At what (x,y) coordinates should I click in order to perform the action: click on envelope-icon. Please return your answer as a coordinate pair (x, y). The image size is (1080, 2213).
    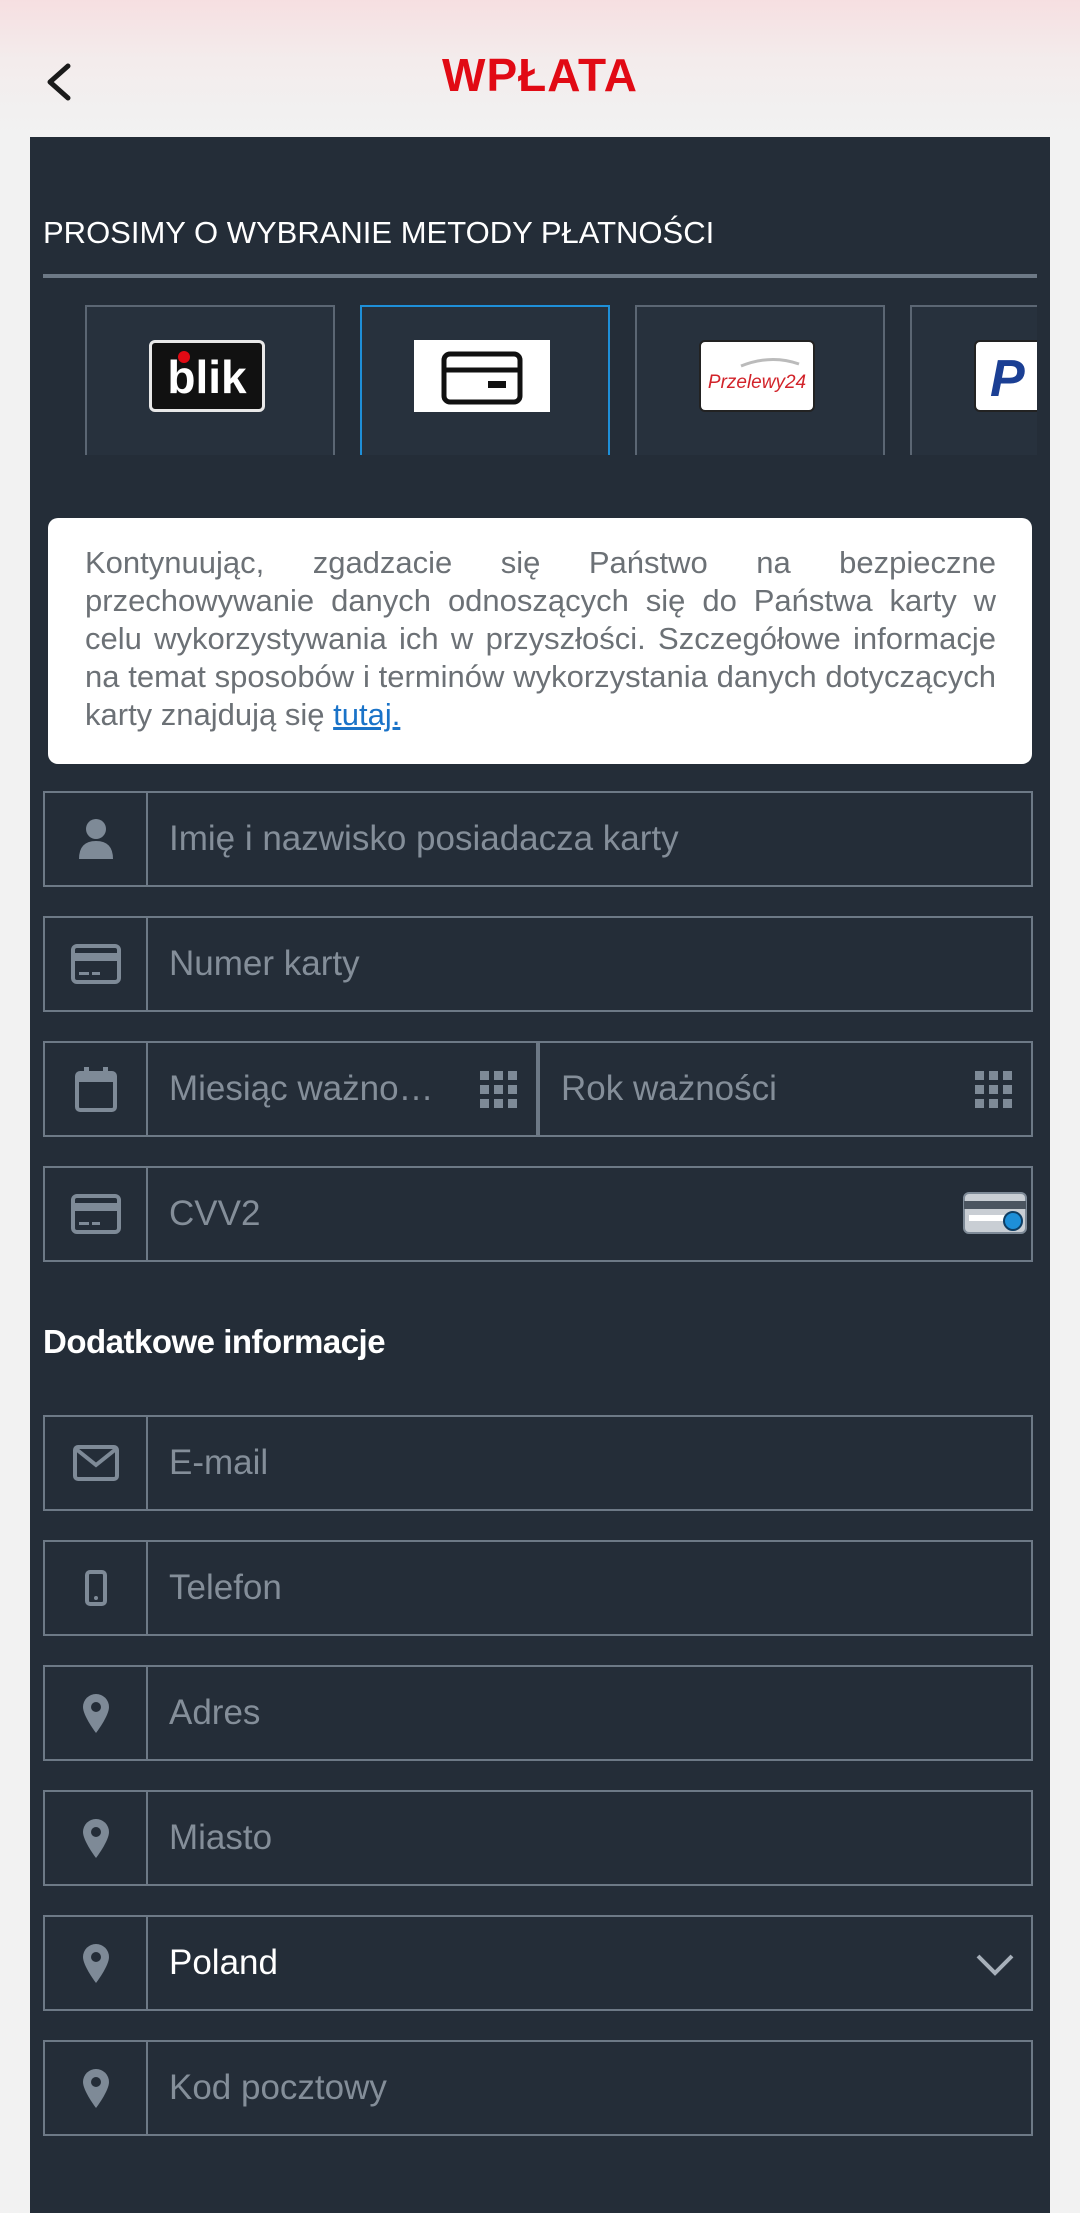
    Looking at the image, I should click on (96, 1463).